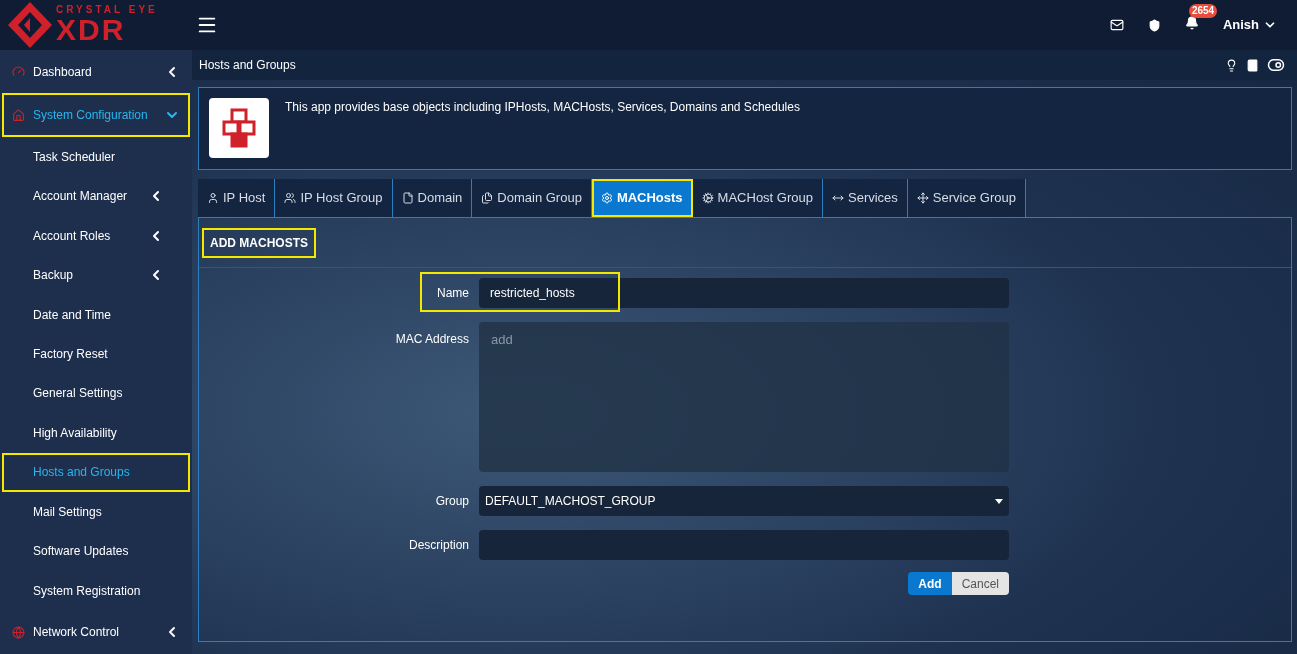 The height and width of the screenshot is (654, 1297). What do you see at coordinates (1116, 25) in the screenshot?
I see `mail-icon` at bounding box center [1116, 25].